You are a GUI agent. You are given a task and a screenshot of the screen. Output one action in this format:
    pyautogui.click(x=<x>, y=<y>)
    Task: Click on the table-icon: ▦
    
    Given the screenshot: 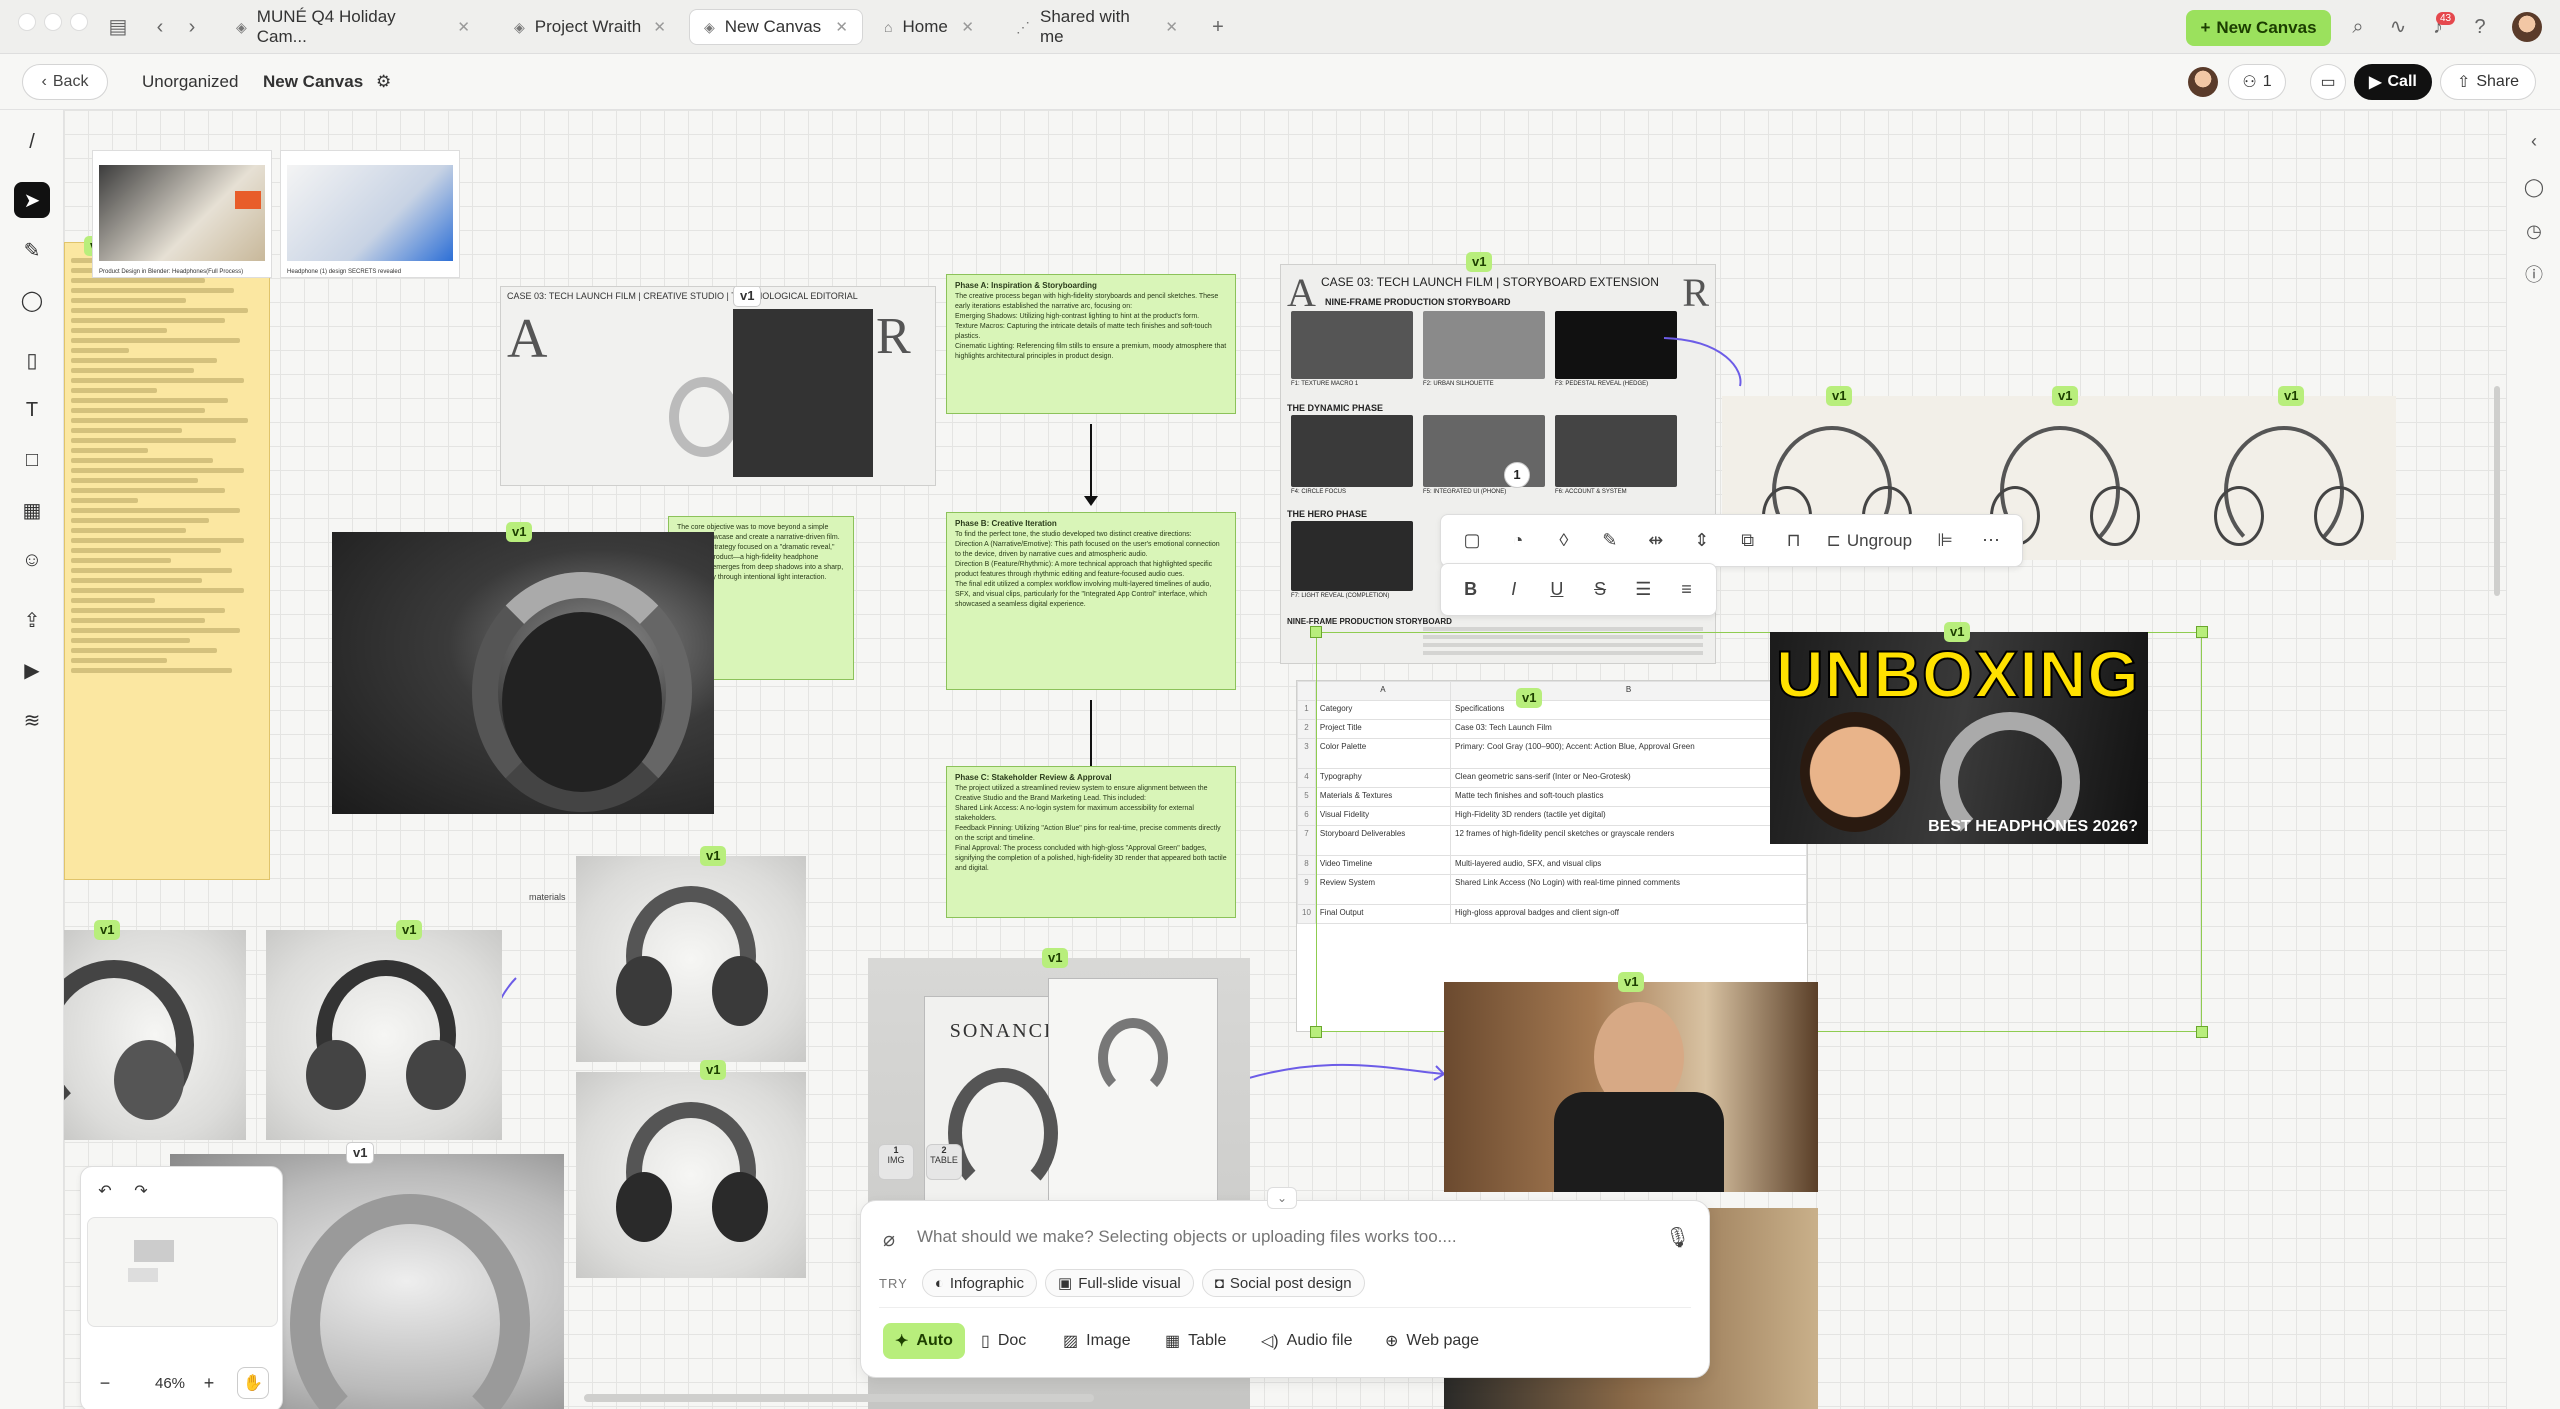 What is the action you would take?
    pyautogui.click(x=32, y=510)
    